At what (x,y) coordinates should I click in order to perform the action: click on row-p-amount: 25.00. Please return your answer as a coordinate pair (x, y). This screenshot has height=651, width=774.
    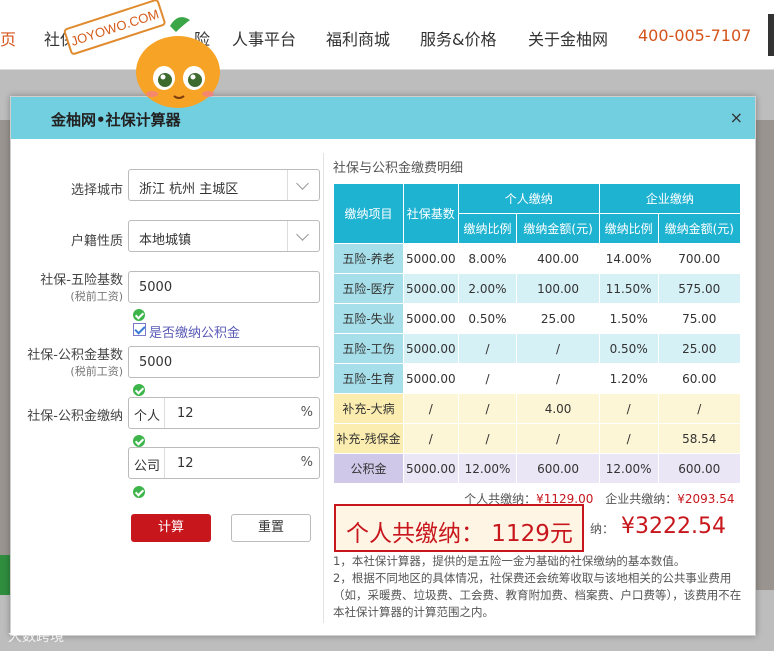
    Looking at the image, I should click on (558, 318).